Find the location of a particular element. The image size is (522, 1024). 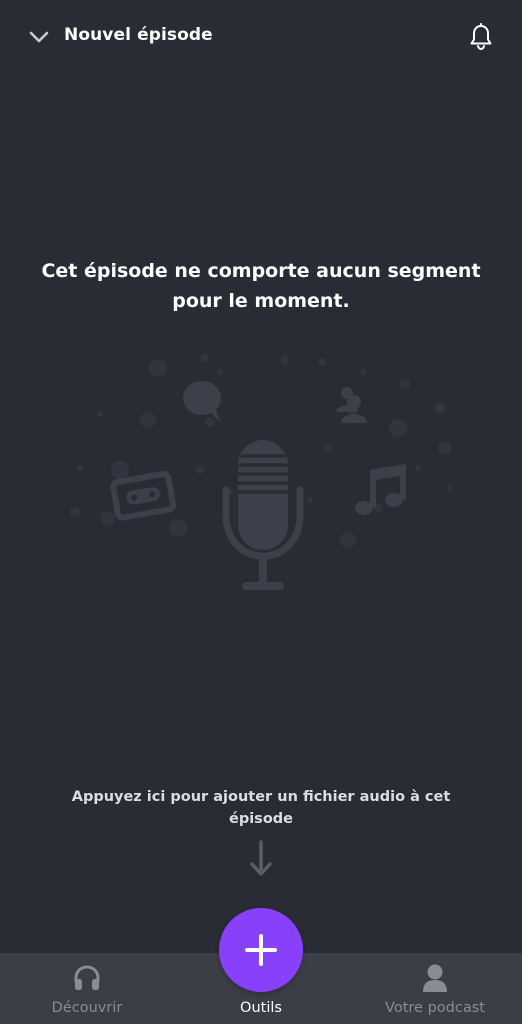

microphone-icon is located at coordinates (263, 515).